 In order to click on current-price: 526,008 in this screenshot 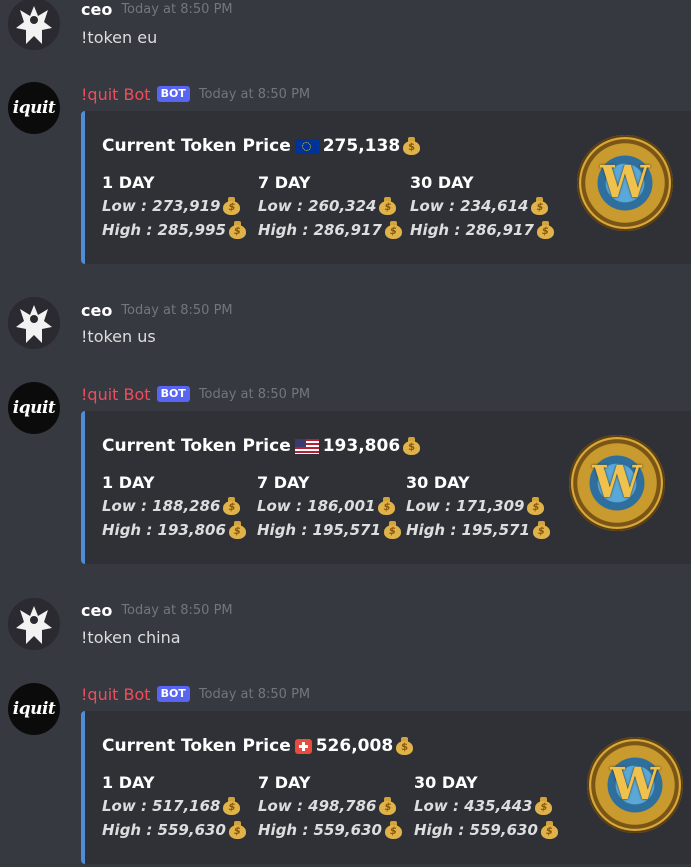, I will do `click(354, 746)`.